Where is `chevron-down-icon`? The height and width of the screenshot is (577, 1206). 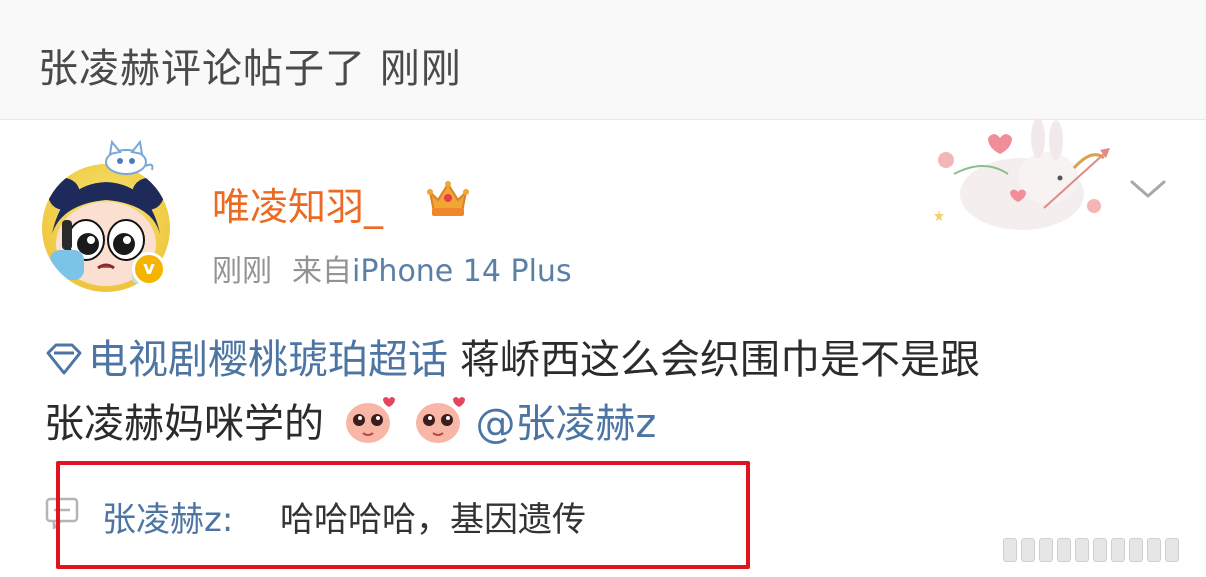
chevron-down-icon is located at coordinates (1148, 189).